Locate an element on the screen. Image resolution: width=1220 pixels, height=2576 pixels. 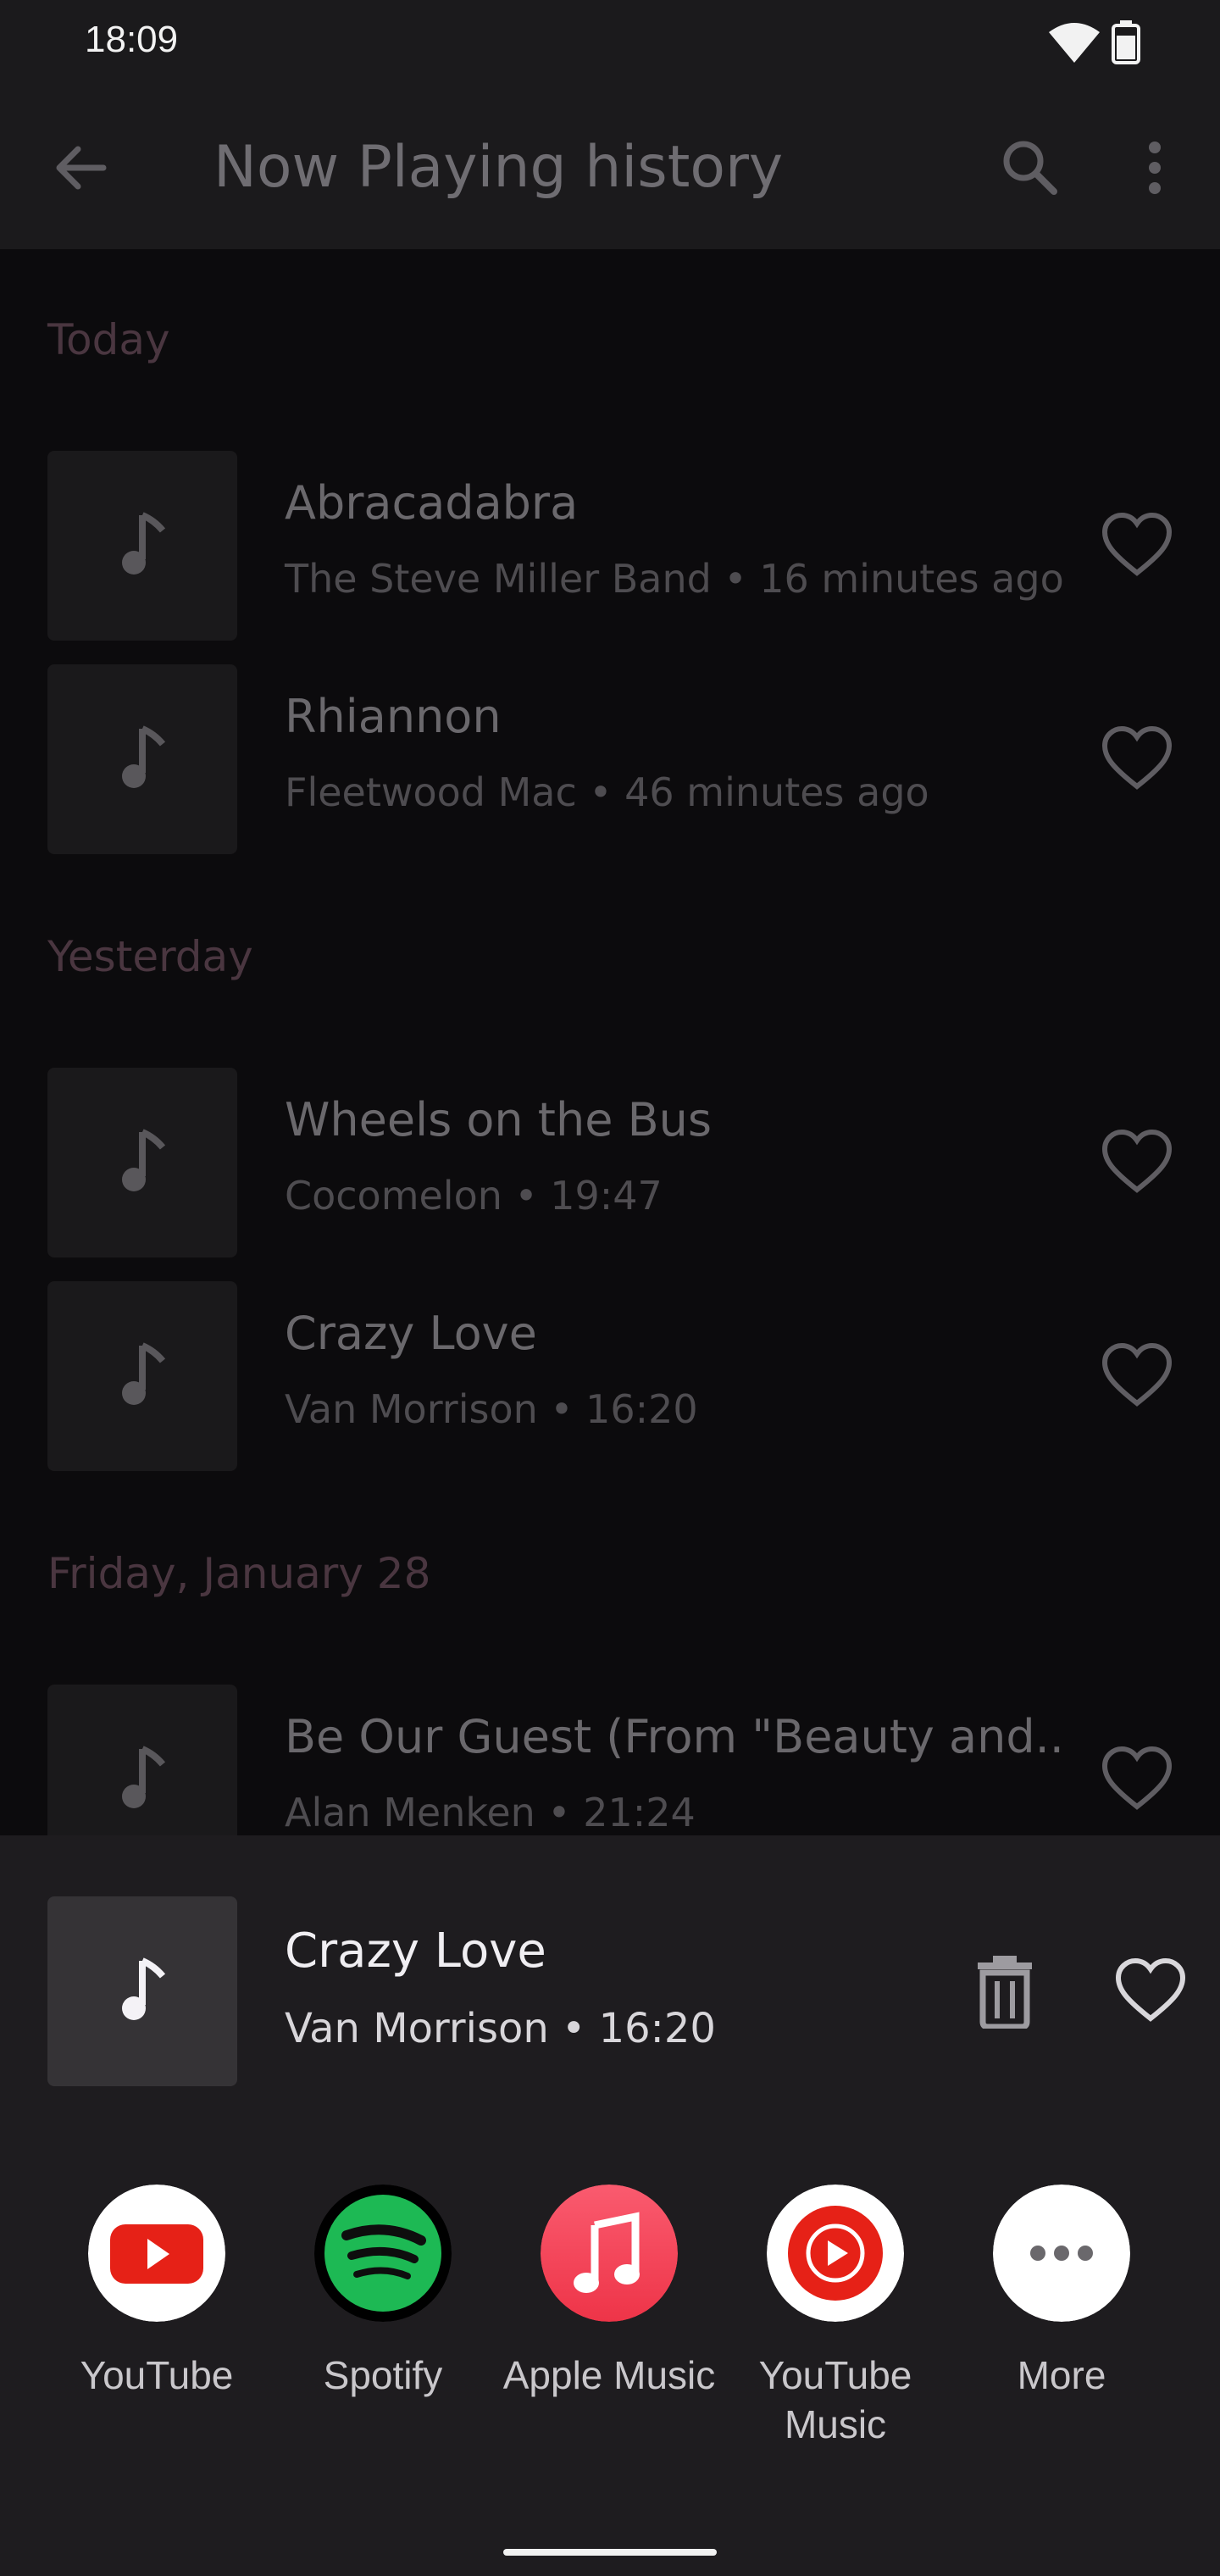
app-youtube: YouTube is located at coordinates (157, 2329).